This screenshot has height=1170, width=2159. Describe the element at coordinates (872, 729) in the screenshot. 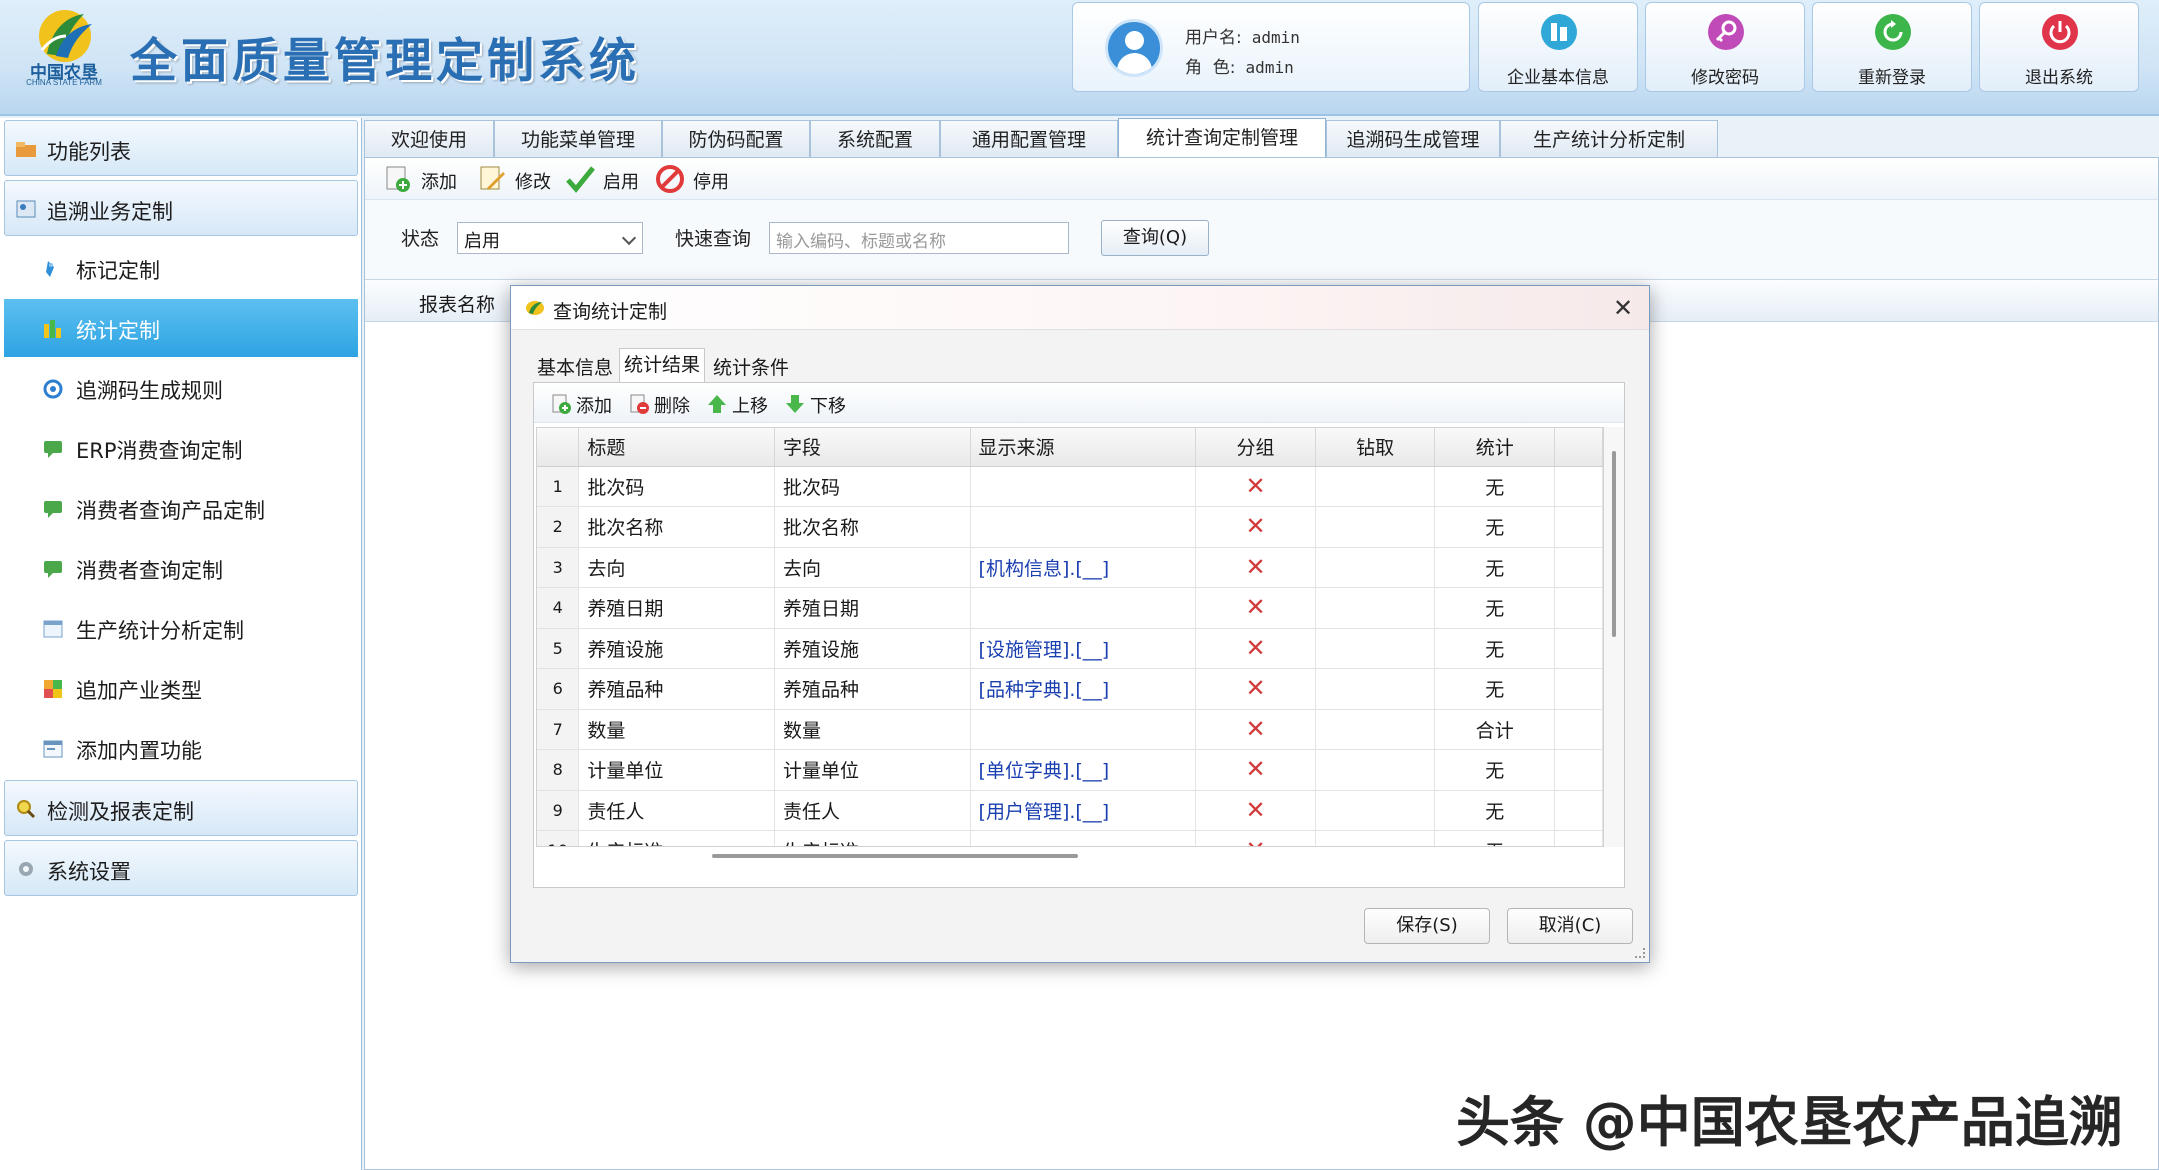

I see `cell-field: 数量` at that location.